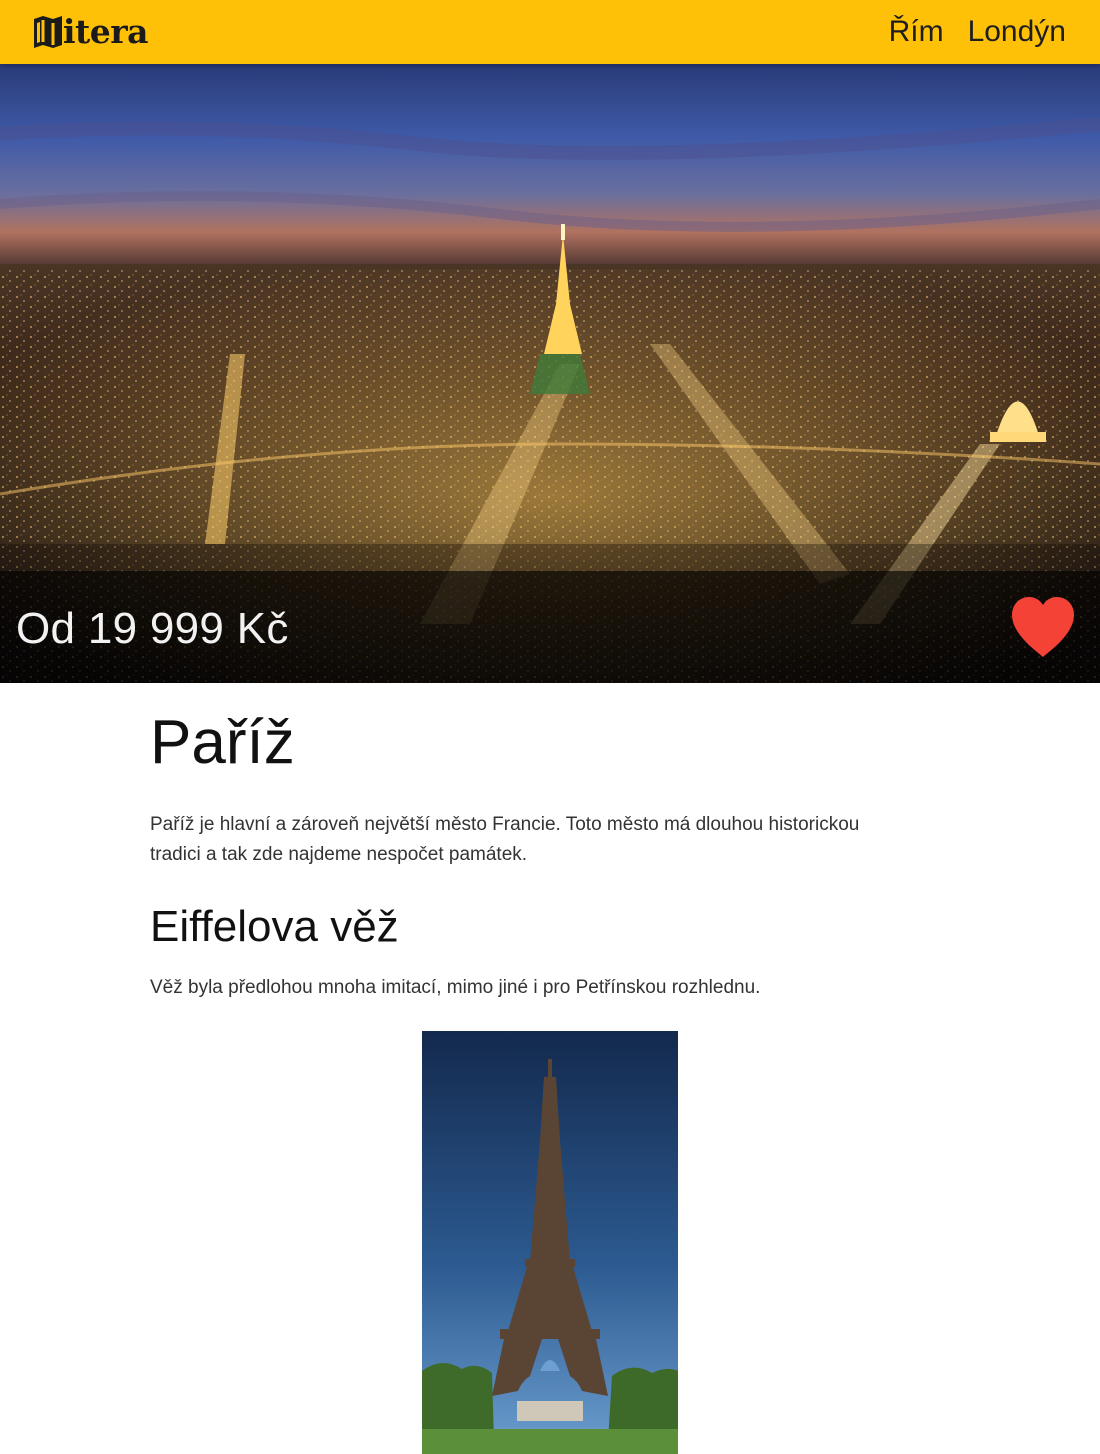 The image size is (1100, 1454). Describe the element at coordinates (916, 32) in the screenshot. I see `nav-link-rim: Řím` at that location.